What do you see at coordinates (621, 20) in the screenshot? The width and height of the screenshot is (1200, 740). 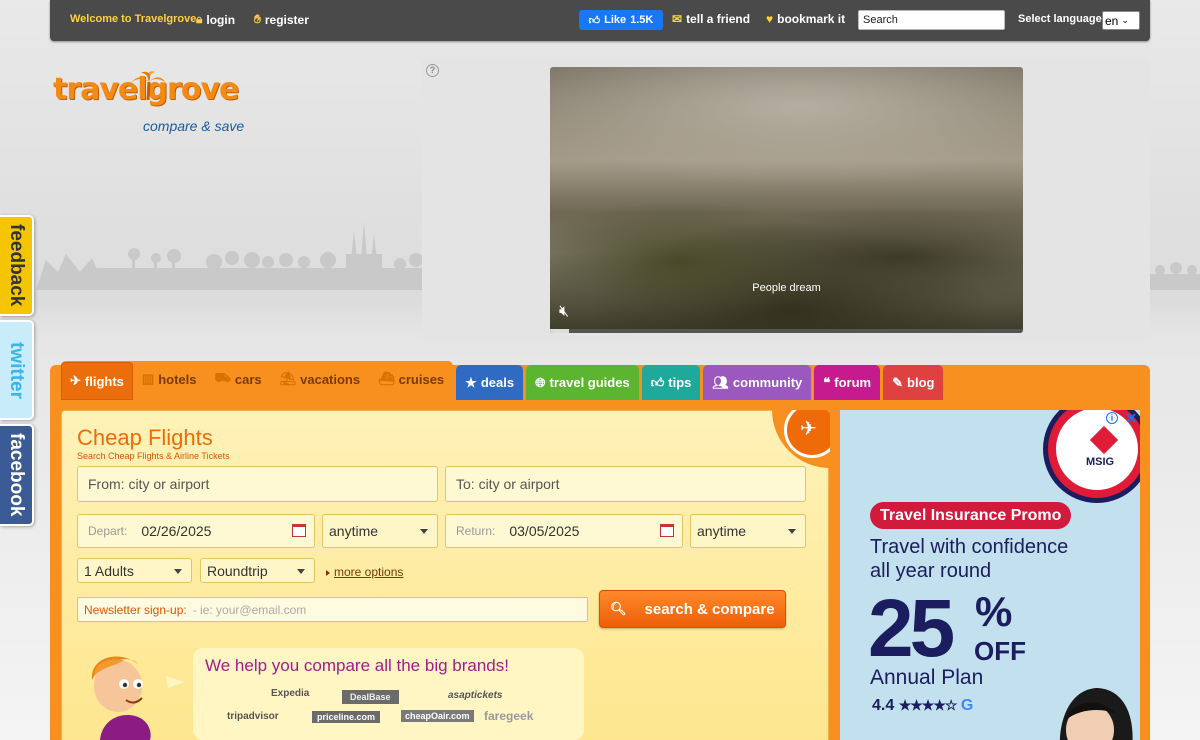 I see `facebook-like-button: 👍︎ Like 1.5K` at bounding box center [621, 20].